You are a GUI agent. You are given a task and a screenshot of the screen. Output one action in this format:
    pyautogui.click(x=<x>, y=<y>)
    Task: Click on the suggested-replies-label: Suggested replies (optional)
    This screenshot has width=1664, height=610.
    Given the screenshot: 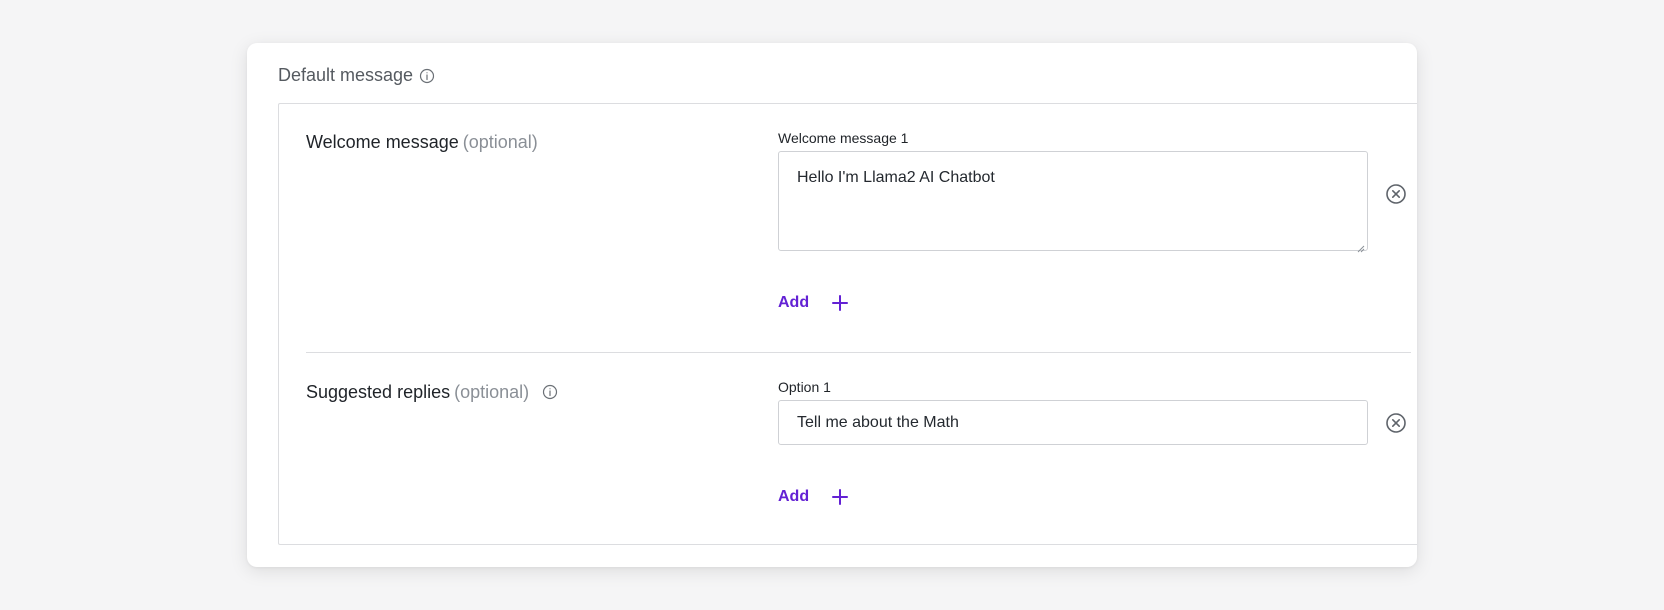 What is the action you would take?
    pyautogui.click(x=432, y=392)
    